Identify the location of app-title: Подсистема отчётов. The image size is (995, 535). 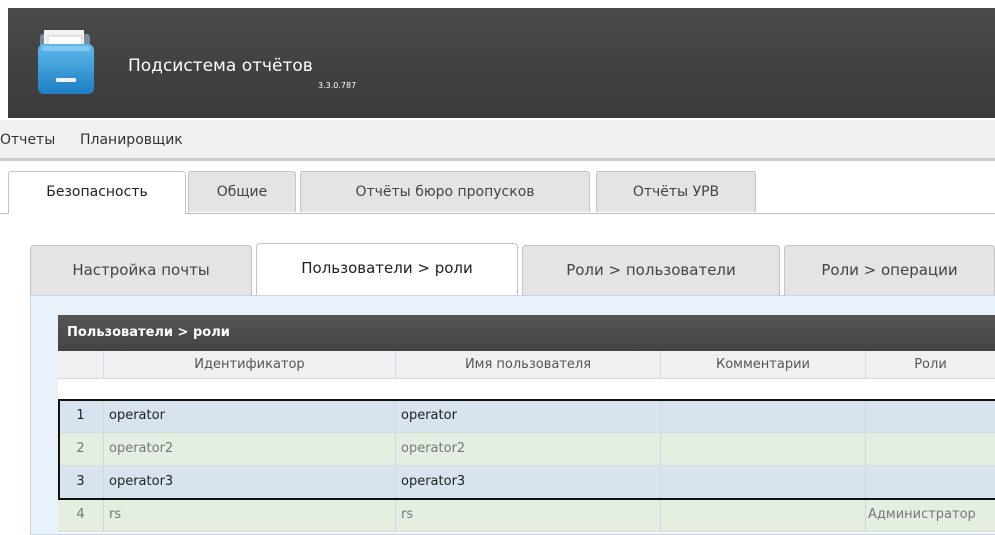
(220, 66).